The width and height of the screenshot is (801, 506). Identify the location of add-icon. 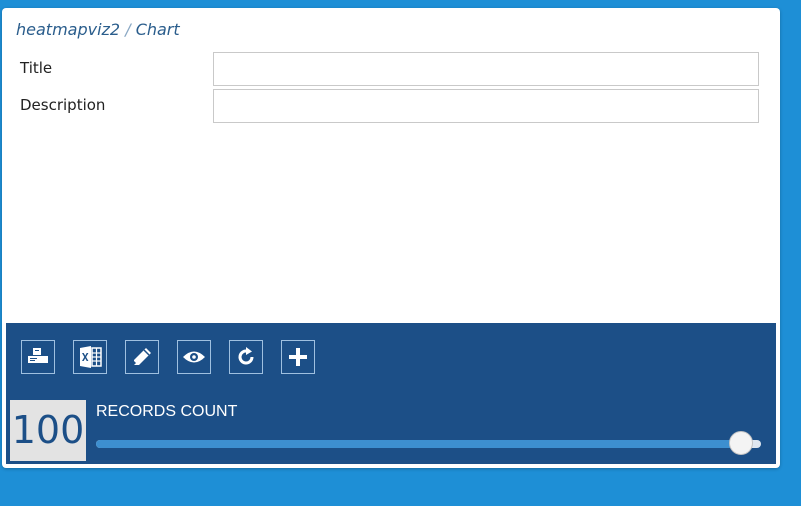
(298, 357).